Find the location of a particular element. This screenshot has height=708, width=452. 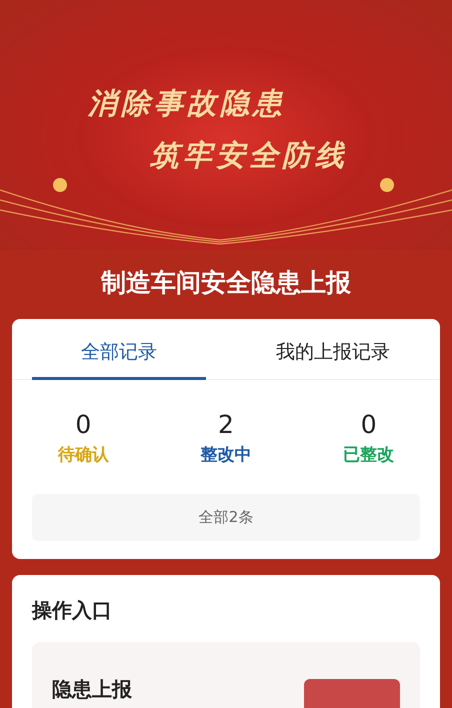

entry-title: 隐患上报 is located at coordinates (92, 689).